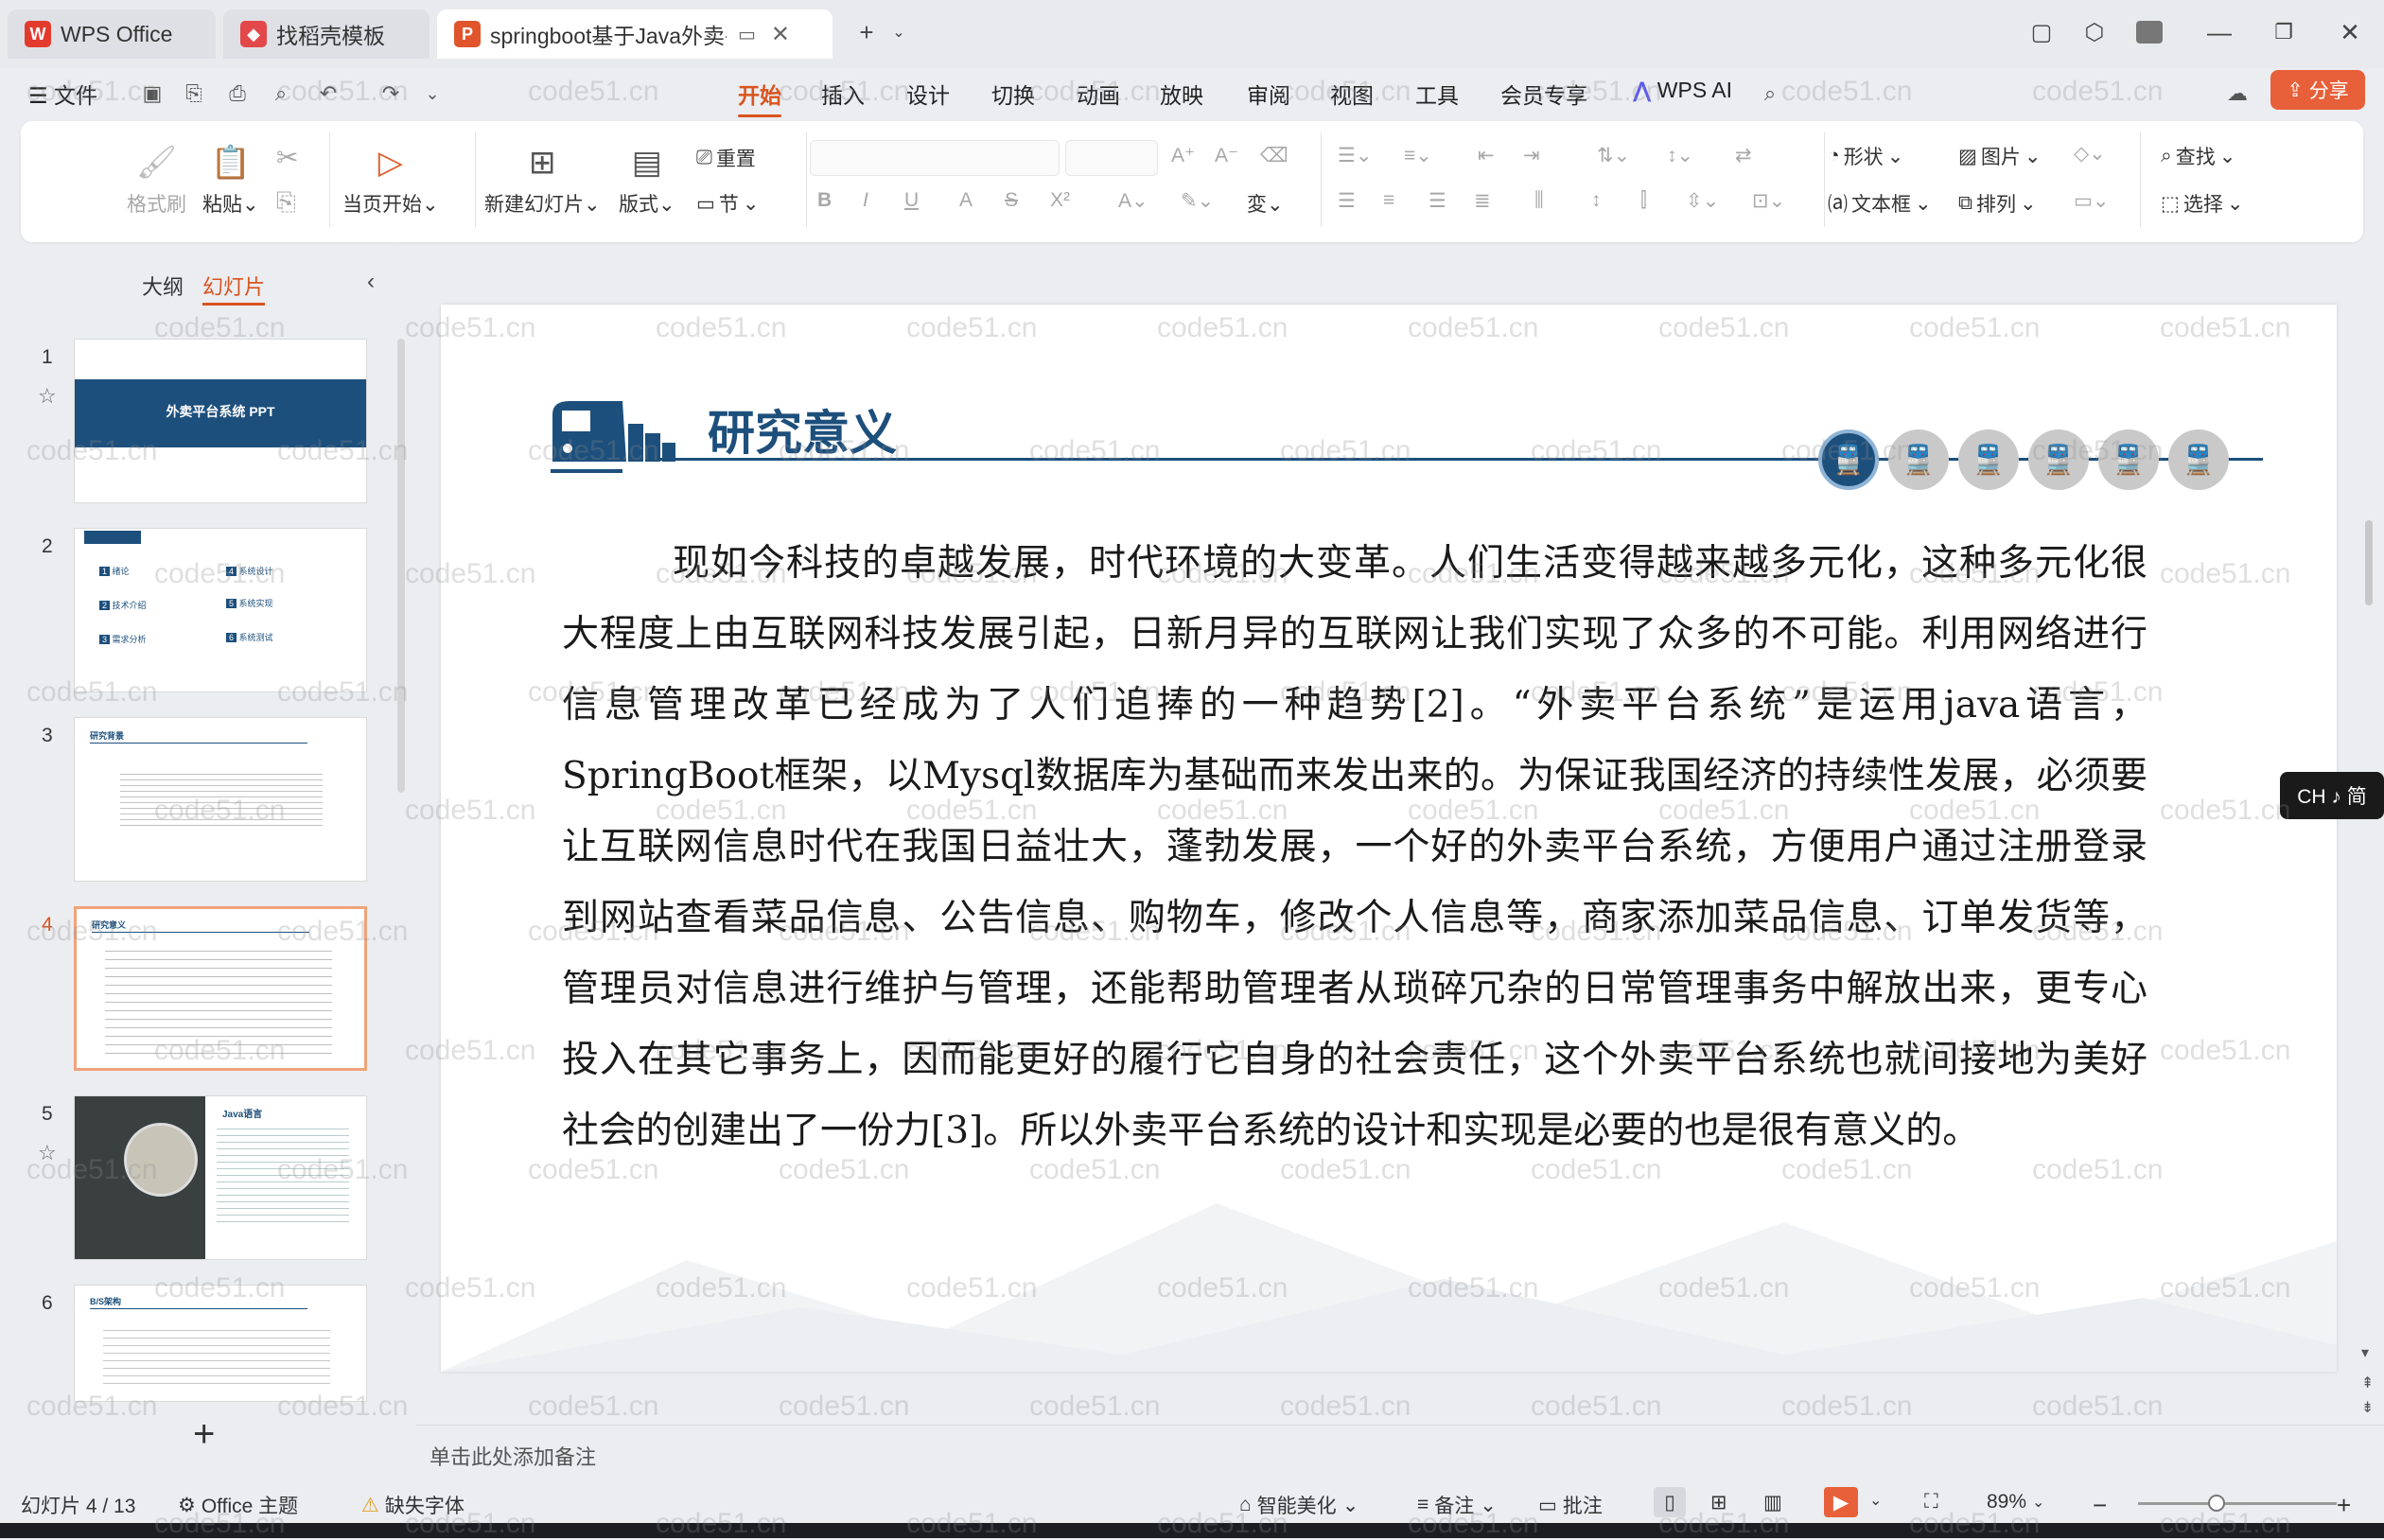 The width and height of the screenshot is (2384, 1540). I want to click on notes-button: ≡ 备注 ⌄, so click(1457, 1505).